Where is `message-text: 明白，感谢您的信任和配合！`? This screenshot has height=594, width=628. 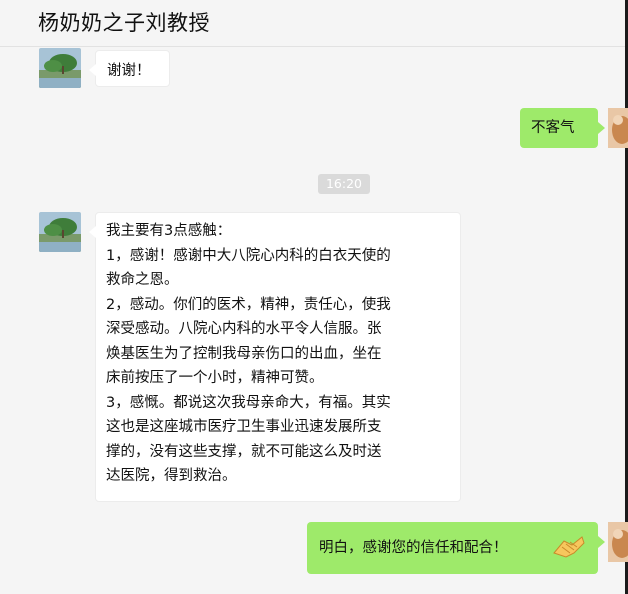 message-text: 明白，感谢您的信任和配合！ is located at coordinates (413, 548).